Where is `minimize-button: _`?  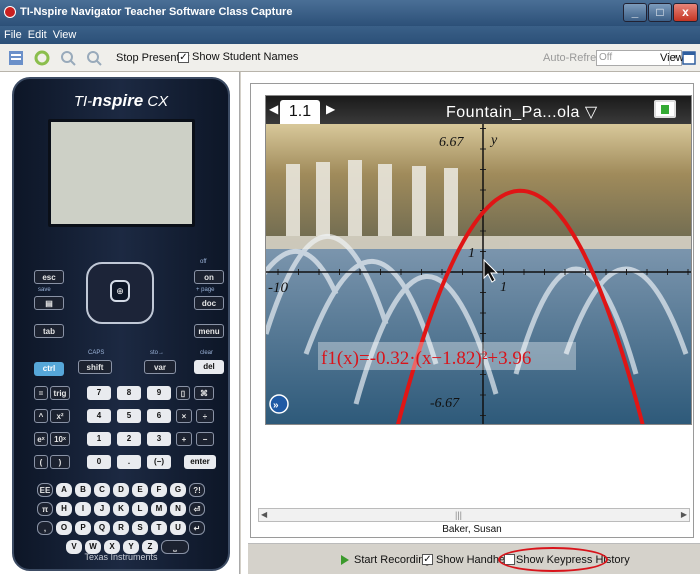 minimize-button: _ is located at coordinates (635, 12).